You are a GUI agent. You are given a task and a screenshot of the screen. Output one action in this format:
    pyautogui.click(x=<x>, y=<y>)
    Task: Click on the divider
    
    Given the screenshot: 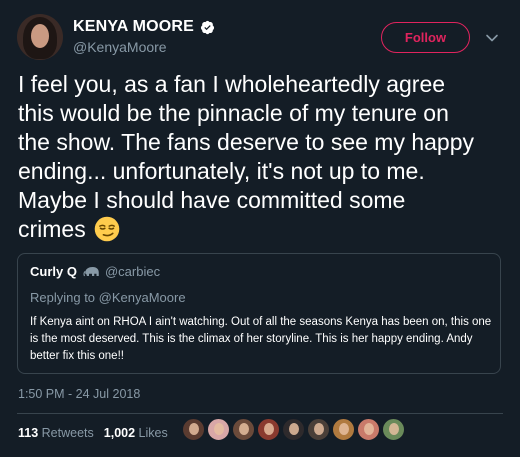 What is the action you would take?
    pyautogui.click(x=260, y=413)
    